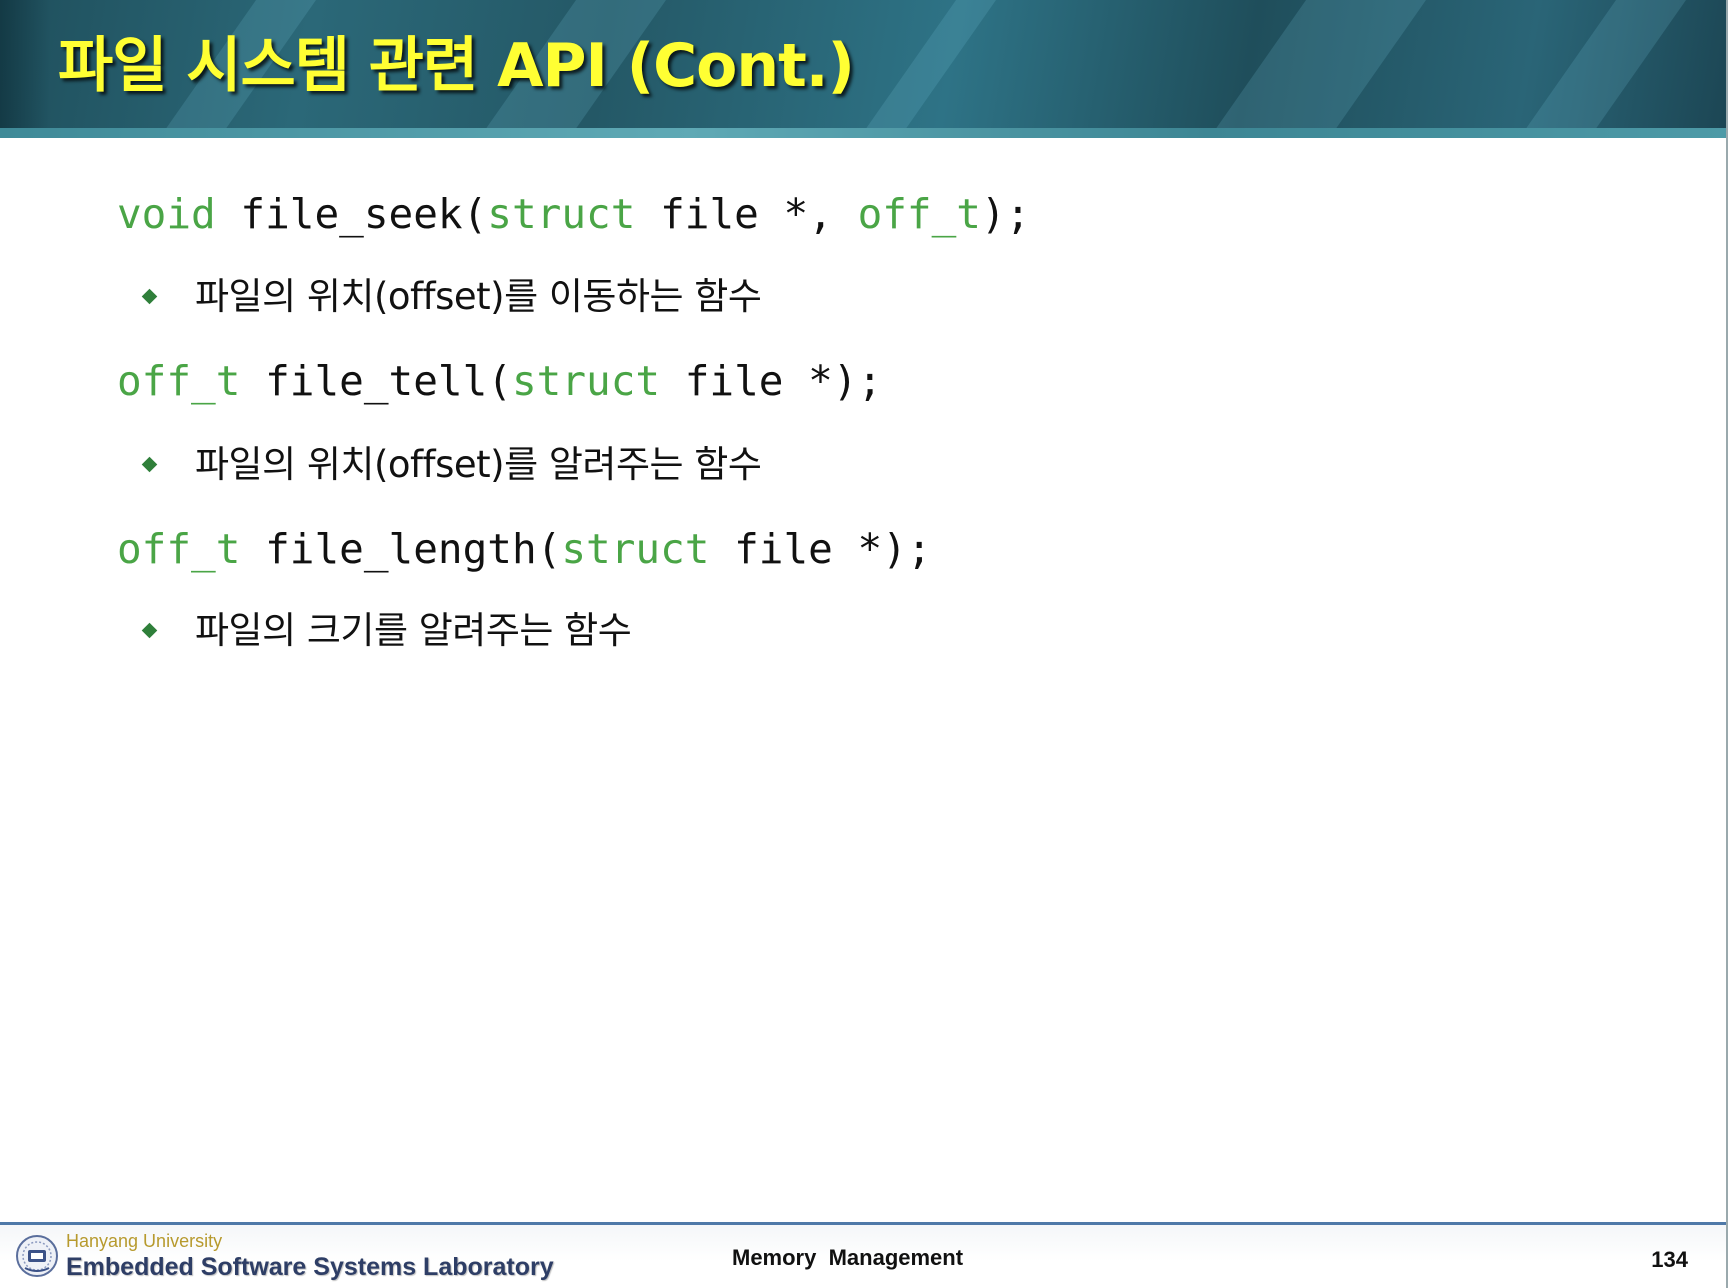 This screenshot has width=1728, height=1288. I want to click on code-text: file_tell(, so click(376, 381).